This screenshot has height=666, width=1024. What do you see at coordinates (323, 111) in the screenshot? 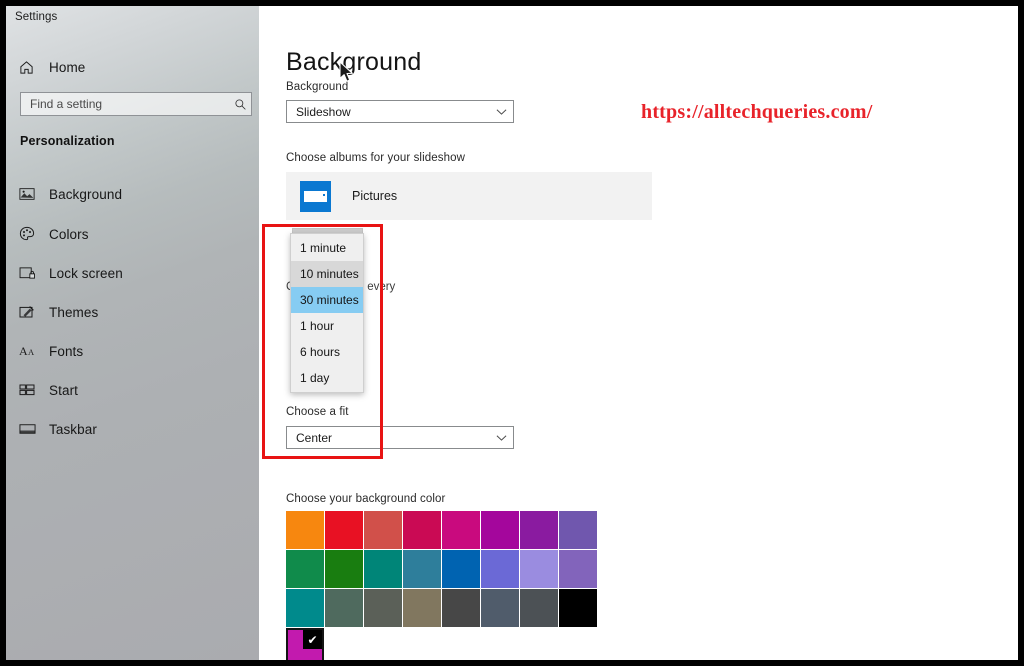
I see `background-type-value: Slideshow` at bounding box center [323, 111].